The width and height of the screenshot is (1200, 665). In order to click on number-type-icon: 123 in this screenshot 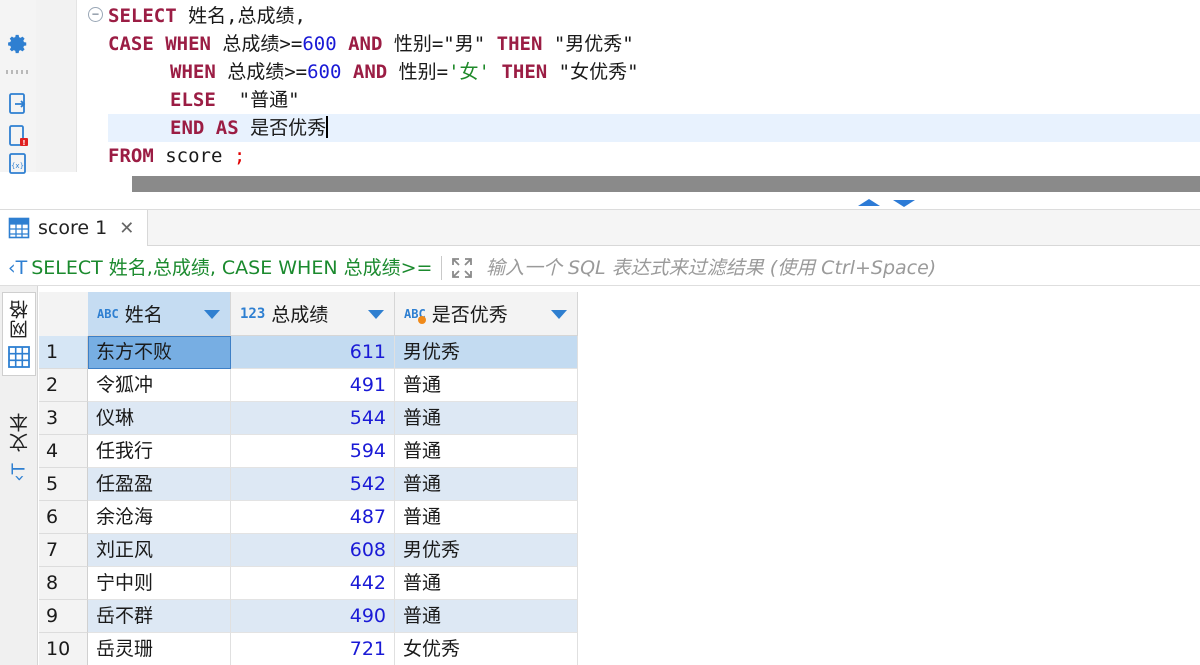, I will do `click(253, 313)`.